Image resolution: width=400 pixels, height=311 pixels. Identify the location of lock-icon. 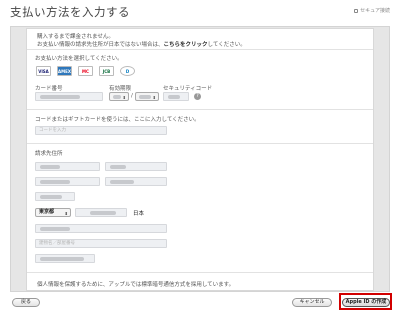
(356, 10).